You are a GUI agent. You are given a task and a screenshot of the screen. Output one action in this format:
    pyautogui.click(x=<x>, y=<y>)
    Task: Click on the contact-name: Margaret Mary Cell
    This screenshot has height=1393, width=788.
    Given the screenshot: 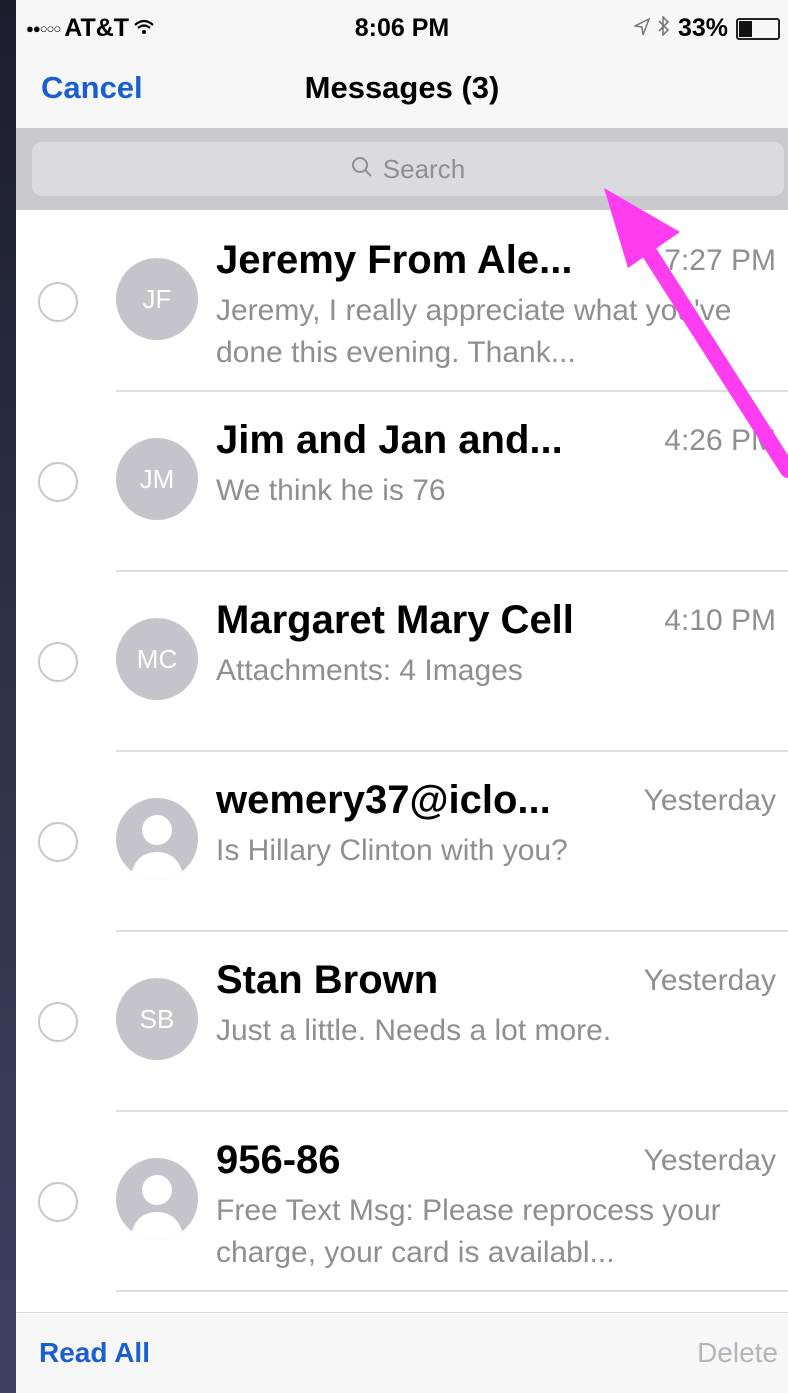 What is the action you would take?
    pyautogui.click(x=395, y=620)
    